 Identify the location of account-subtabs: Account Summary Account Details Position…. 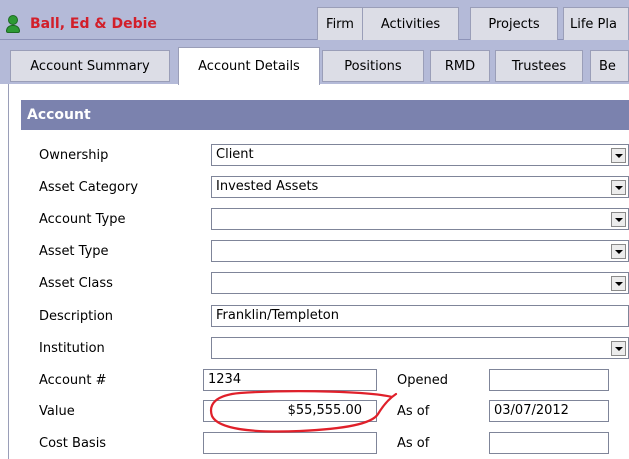
(314, 62).